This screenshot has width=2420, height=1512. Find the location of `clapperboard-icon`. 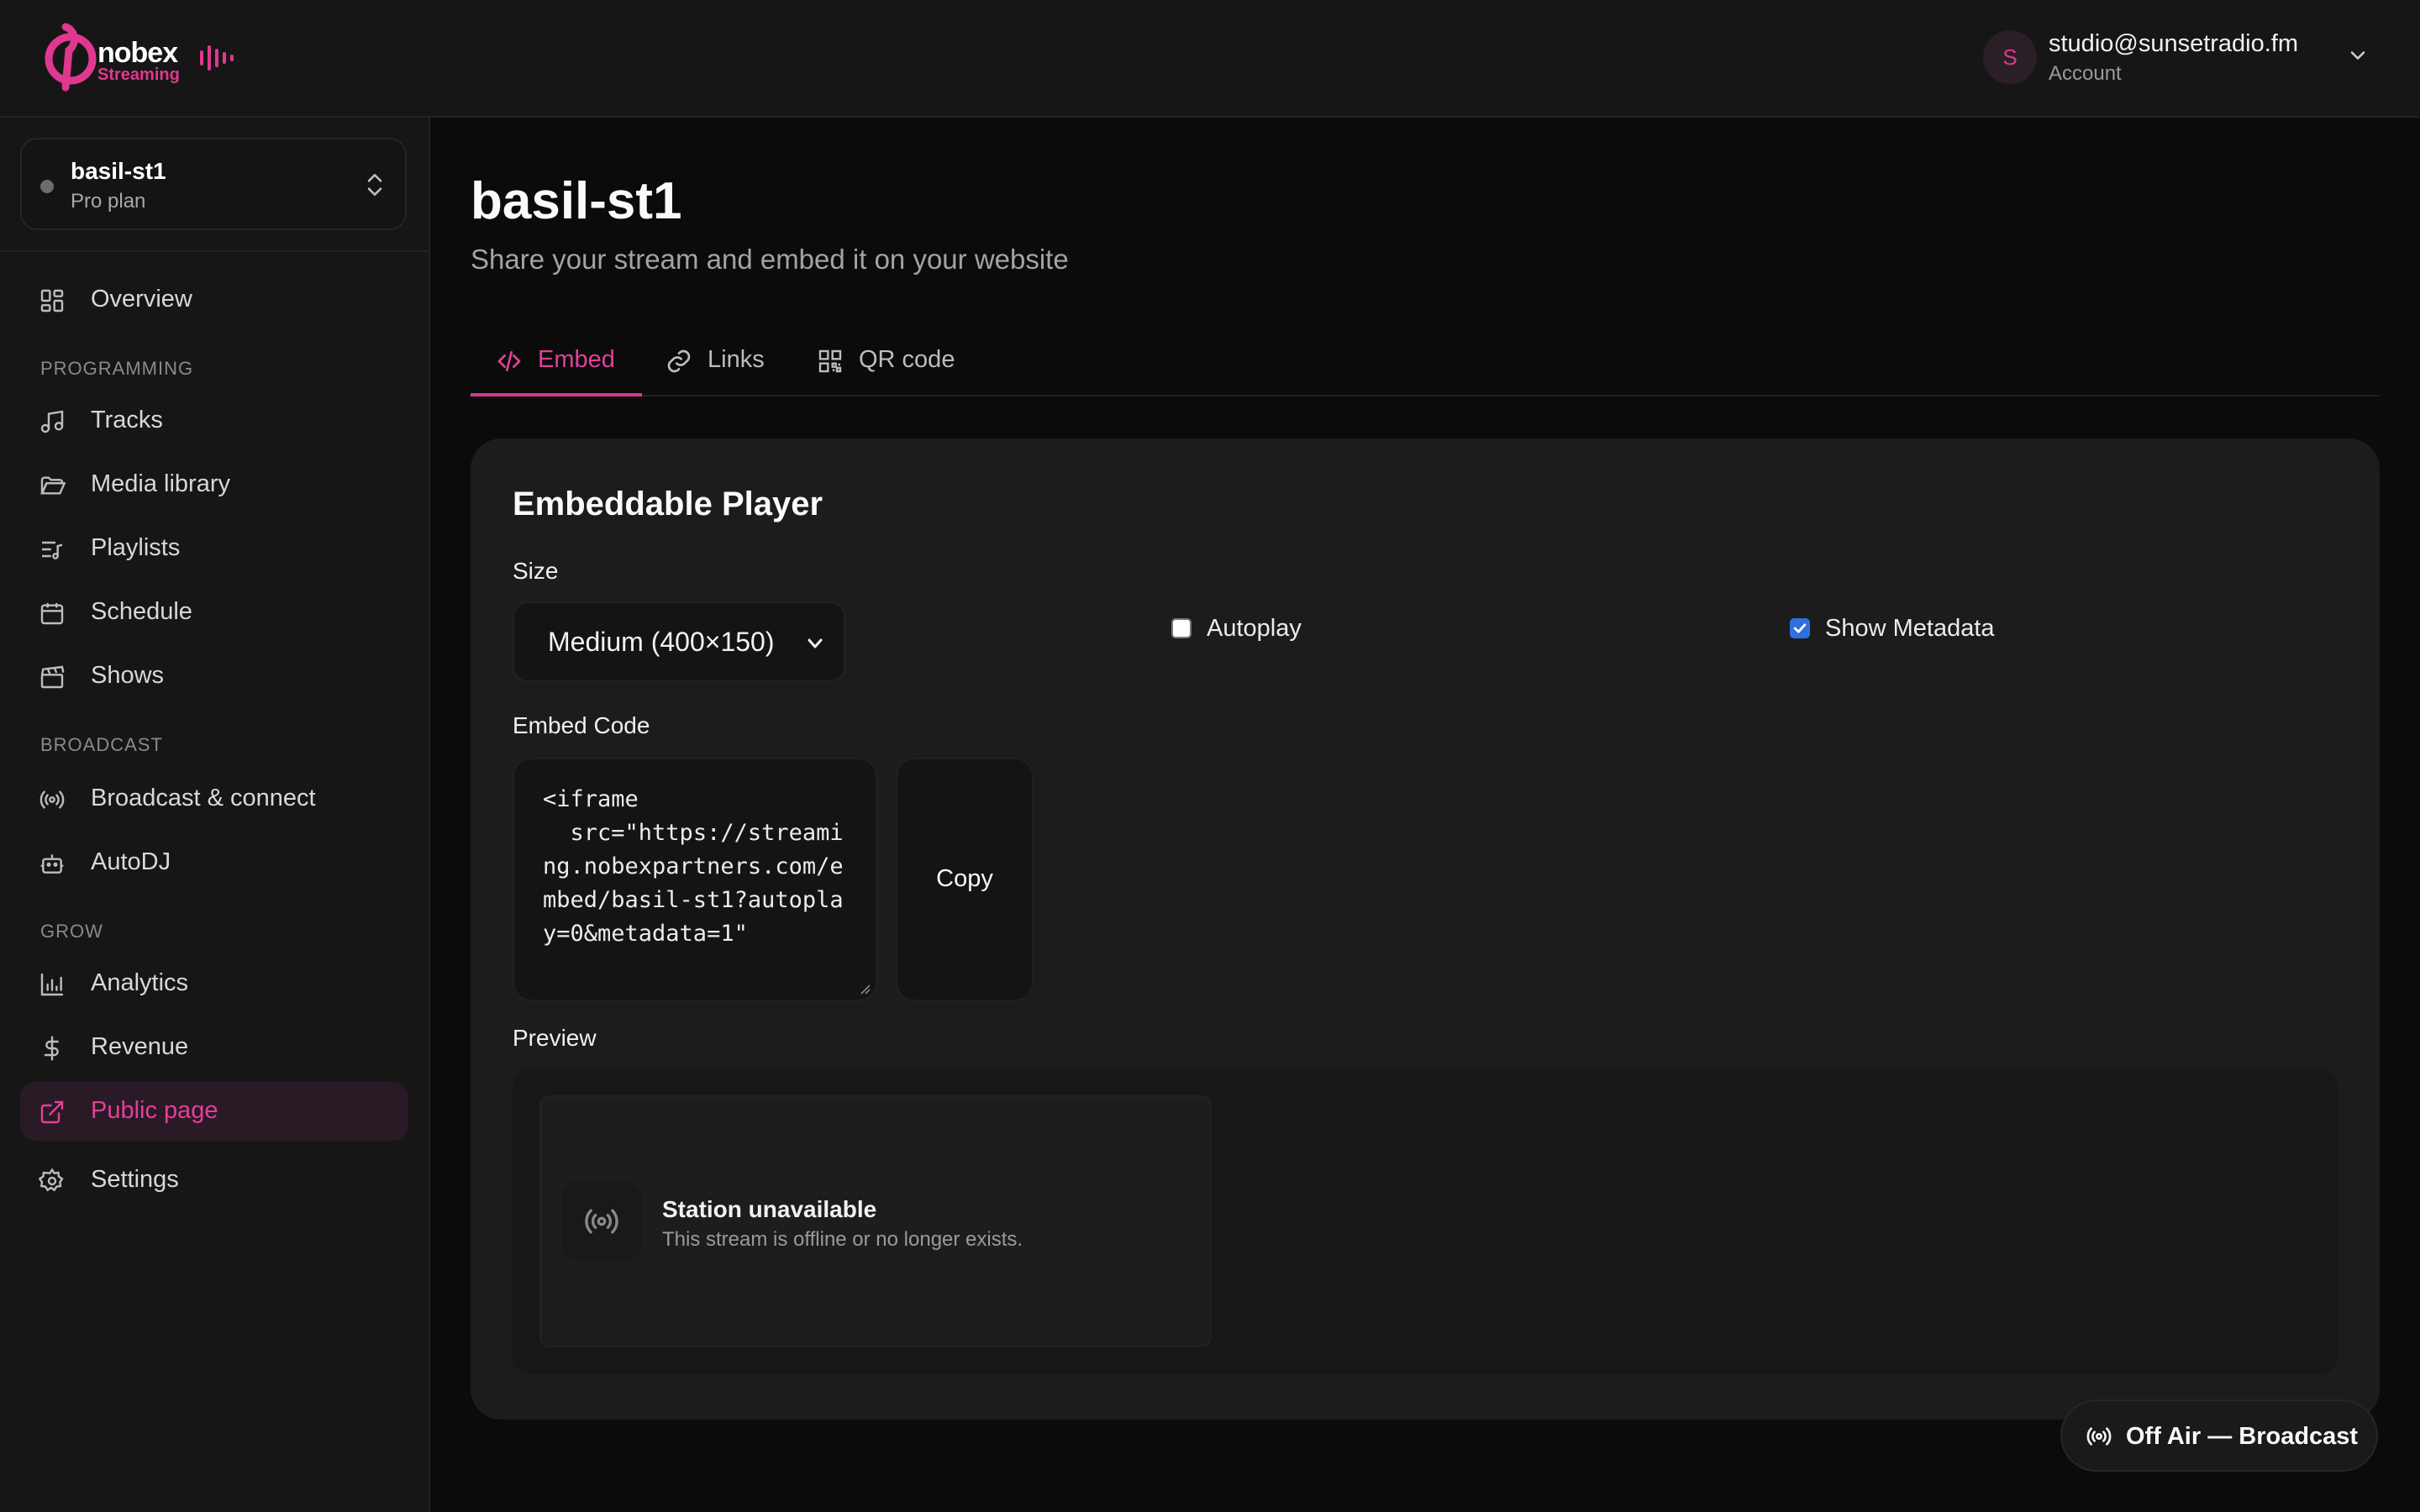

clapperboard-icon is located at coordinates (52, 677).